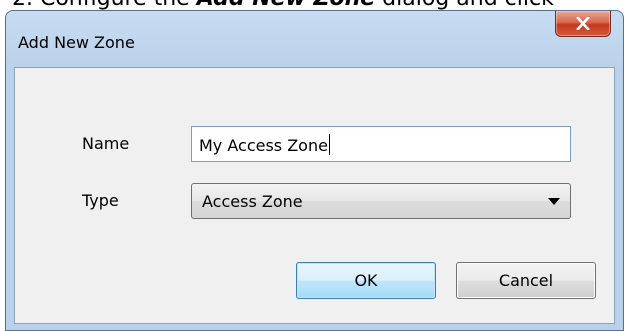 Image resolution: width=635 pixels, height=331 pixels. What do you see at coordinates (264, 144) in the screenshot?
I see `name-input-value: My Access Zone` at bounding box center [264, 144].